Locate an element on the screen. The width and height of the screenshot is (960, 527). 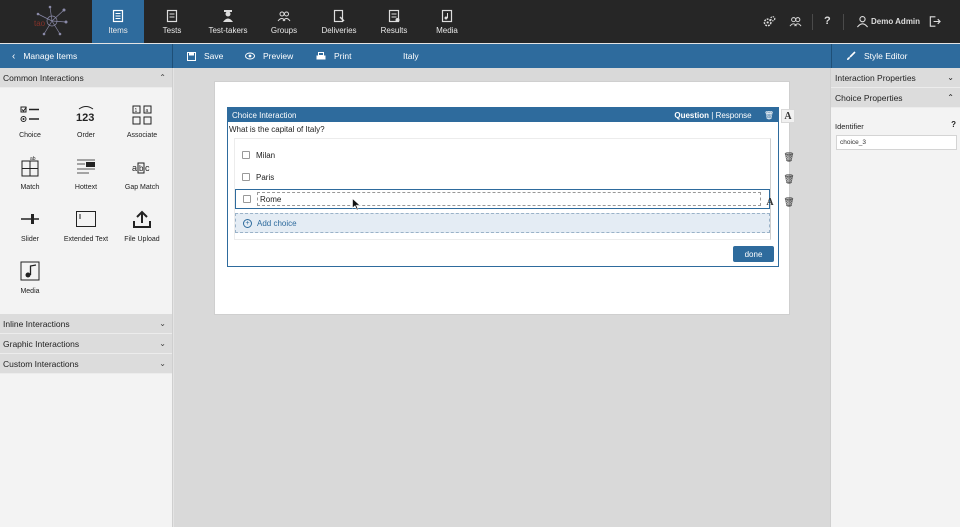
nav-tab-groups: Groups is located at coordinates (284, 21).